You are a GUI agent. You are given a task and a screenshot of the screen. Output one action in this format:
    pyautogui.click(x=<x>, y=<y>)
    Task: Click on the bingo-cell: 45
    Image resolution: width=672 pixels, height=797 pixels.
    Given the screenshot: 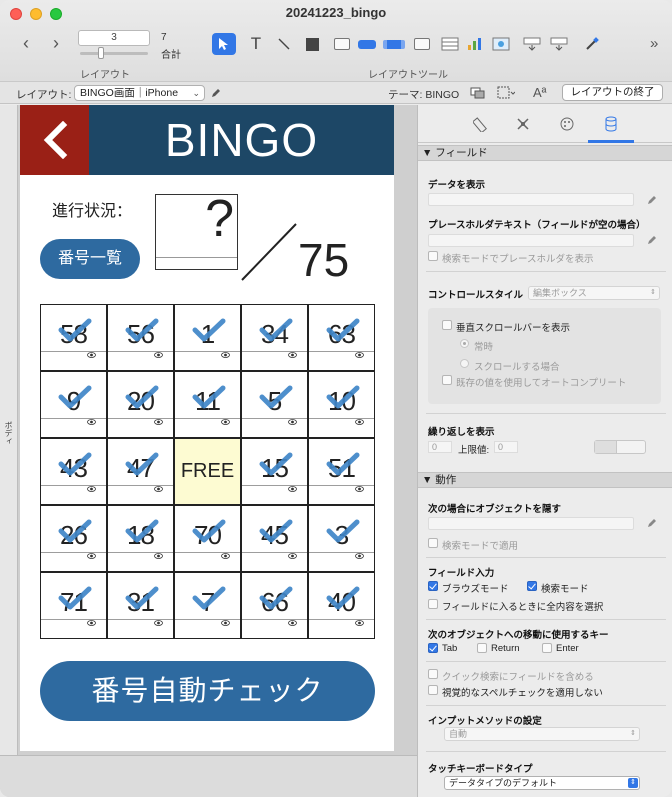 What is the action you would take?
    pyautogui.click(x=274, y=538)
    